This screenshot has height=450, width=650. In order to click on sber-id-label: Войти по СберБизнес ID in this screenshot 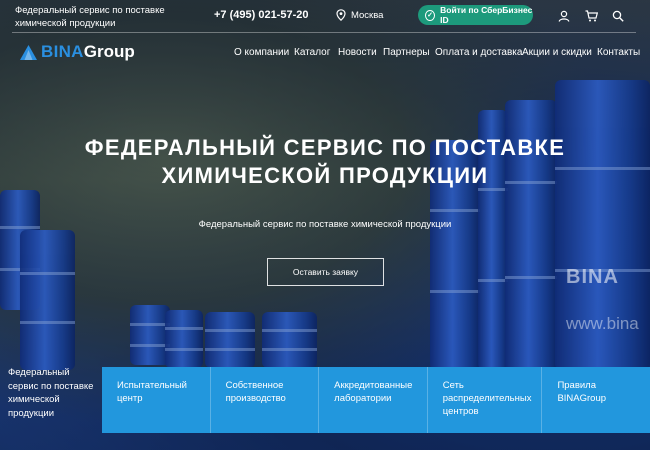, I will do `click(486, 15)`.